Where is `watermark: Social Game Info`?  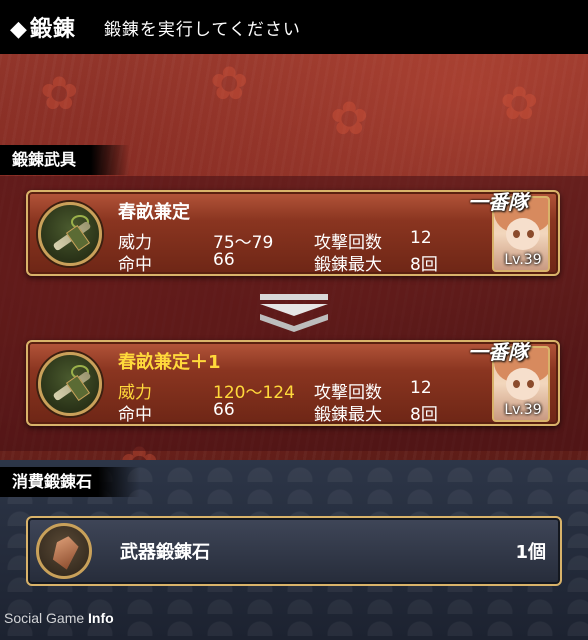 watermark: Social Game Info is located at coordinates (59, 618).